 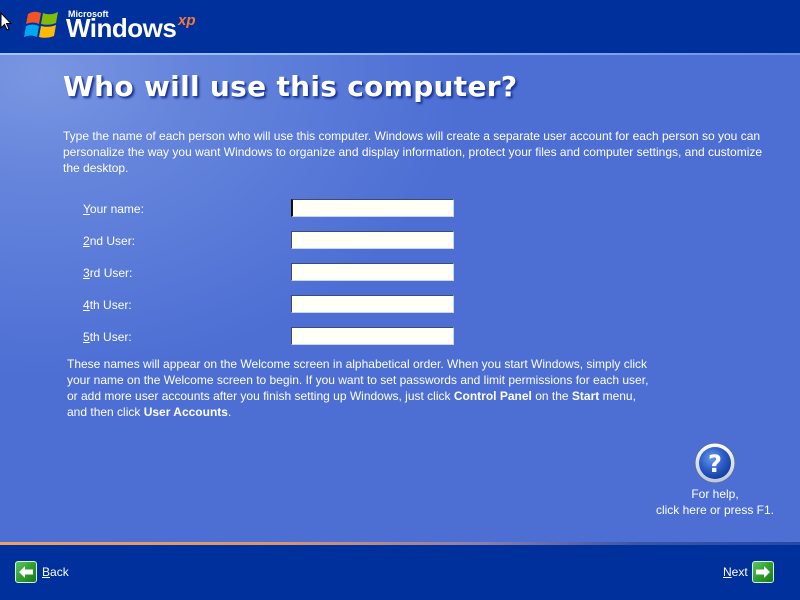 I want to click on control-panel-emphasis: Control Panel, so click(x=492, y=396).